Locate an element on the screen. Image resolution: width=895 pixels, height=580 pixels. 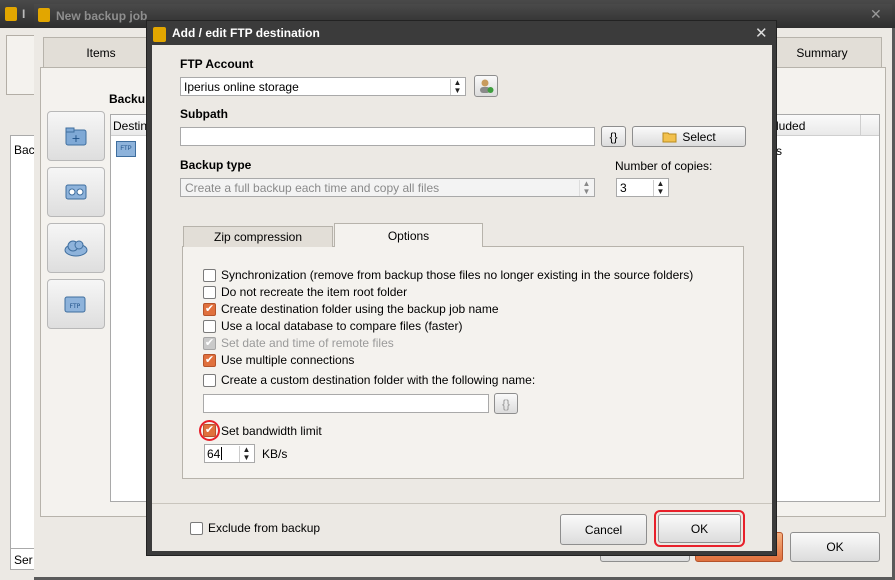
date-time-checkbox: ✔ is located at coordinates (209, 343).